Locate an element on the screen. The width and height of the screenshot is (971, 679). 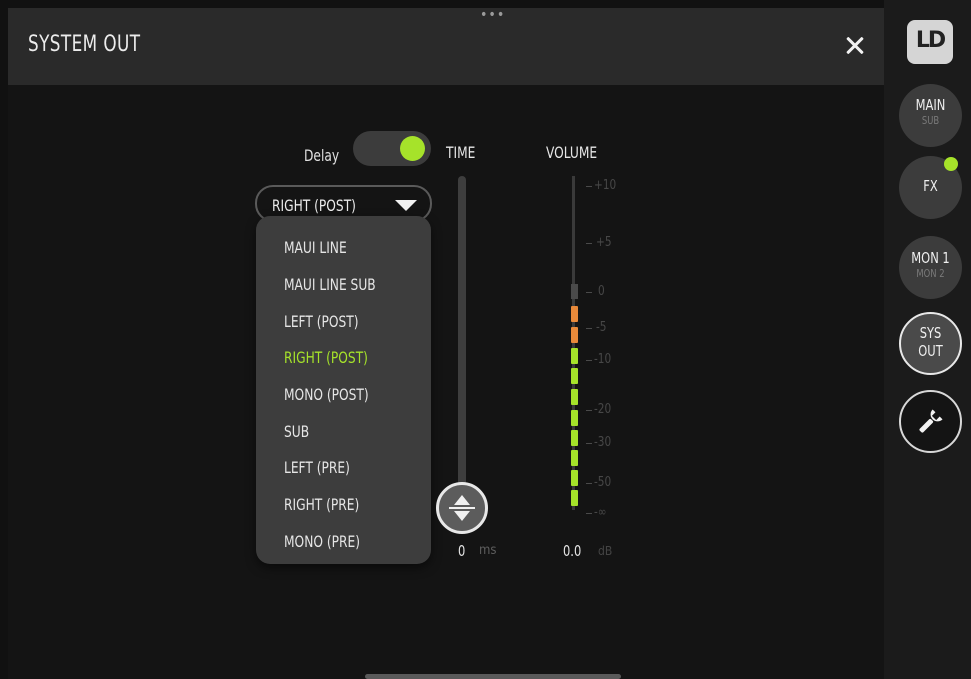
nav-settings-button is located at coordinates (930, 421).